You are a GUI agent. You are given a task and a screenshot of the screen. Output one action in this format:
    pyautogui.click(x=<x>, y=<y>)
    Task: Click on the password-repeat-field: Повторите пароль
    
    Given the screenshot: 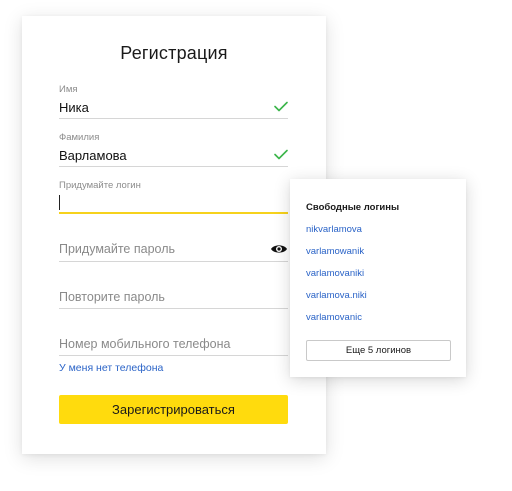 What is the action you would take?
    pyautogui.click(x=173, y=299)
    